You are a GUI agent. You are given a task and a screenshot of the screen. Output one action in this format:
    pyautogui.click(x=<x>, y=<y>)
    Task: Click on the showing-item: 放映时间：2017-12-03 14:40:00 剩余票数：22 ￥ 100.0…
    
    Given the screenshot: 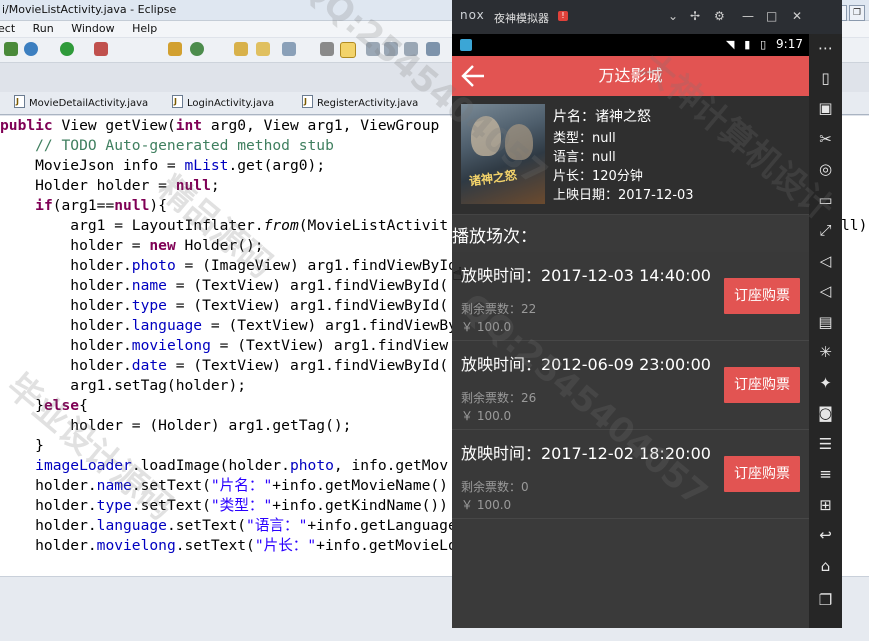 What is the action you would take?
    pyautogui.click(x=630, y=296)
    